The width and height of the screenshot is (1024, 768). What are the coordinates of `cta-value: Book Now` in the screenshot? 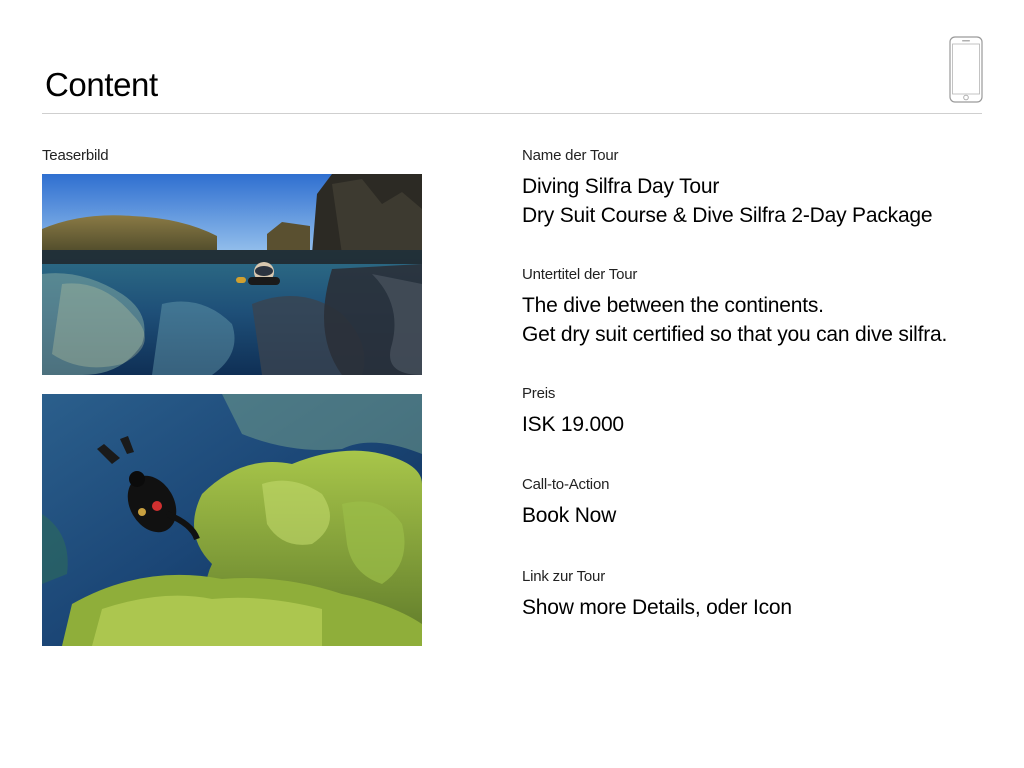 It's located at (569, 515).